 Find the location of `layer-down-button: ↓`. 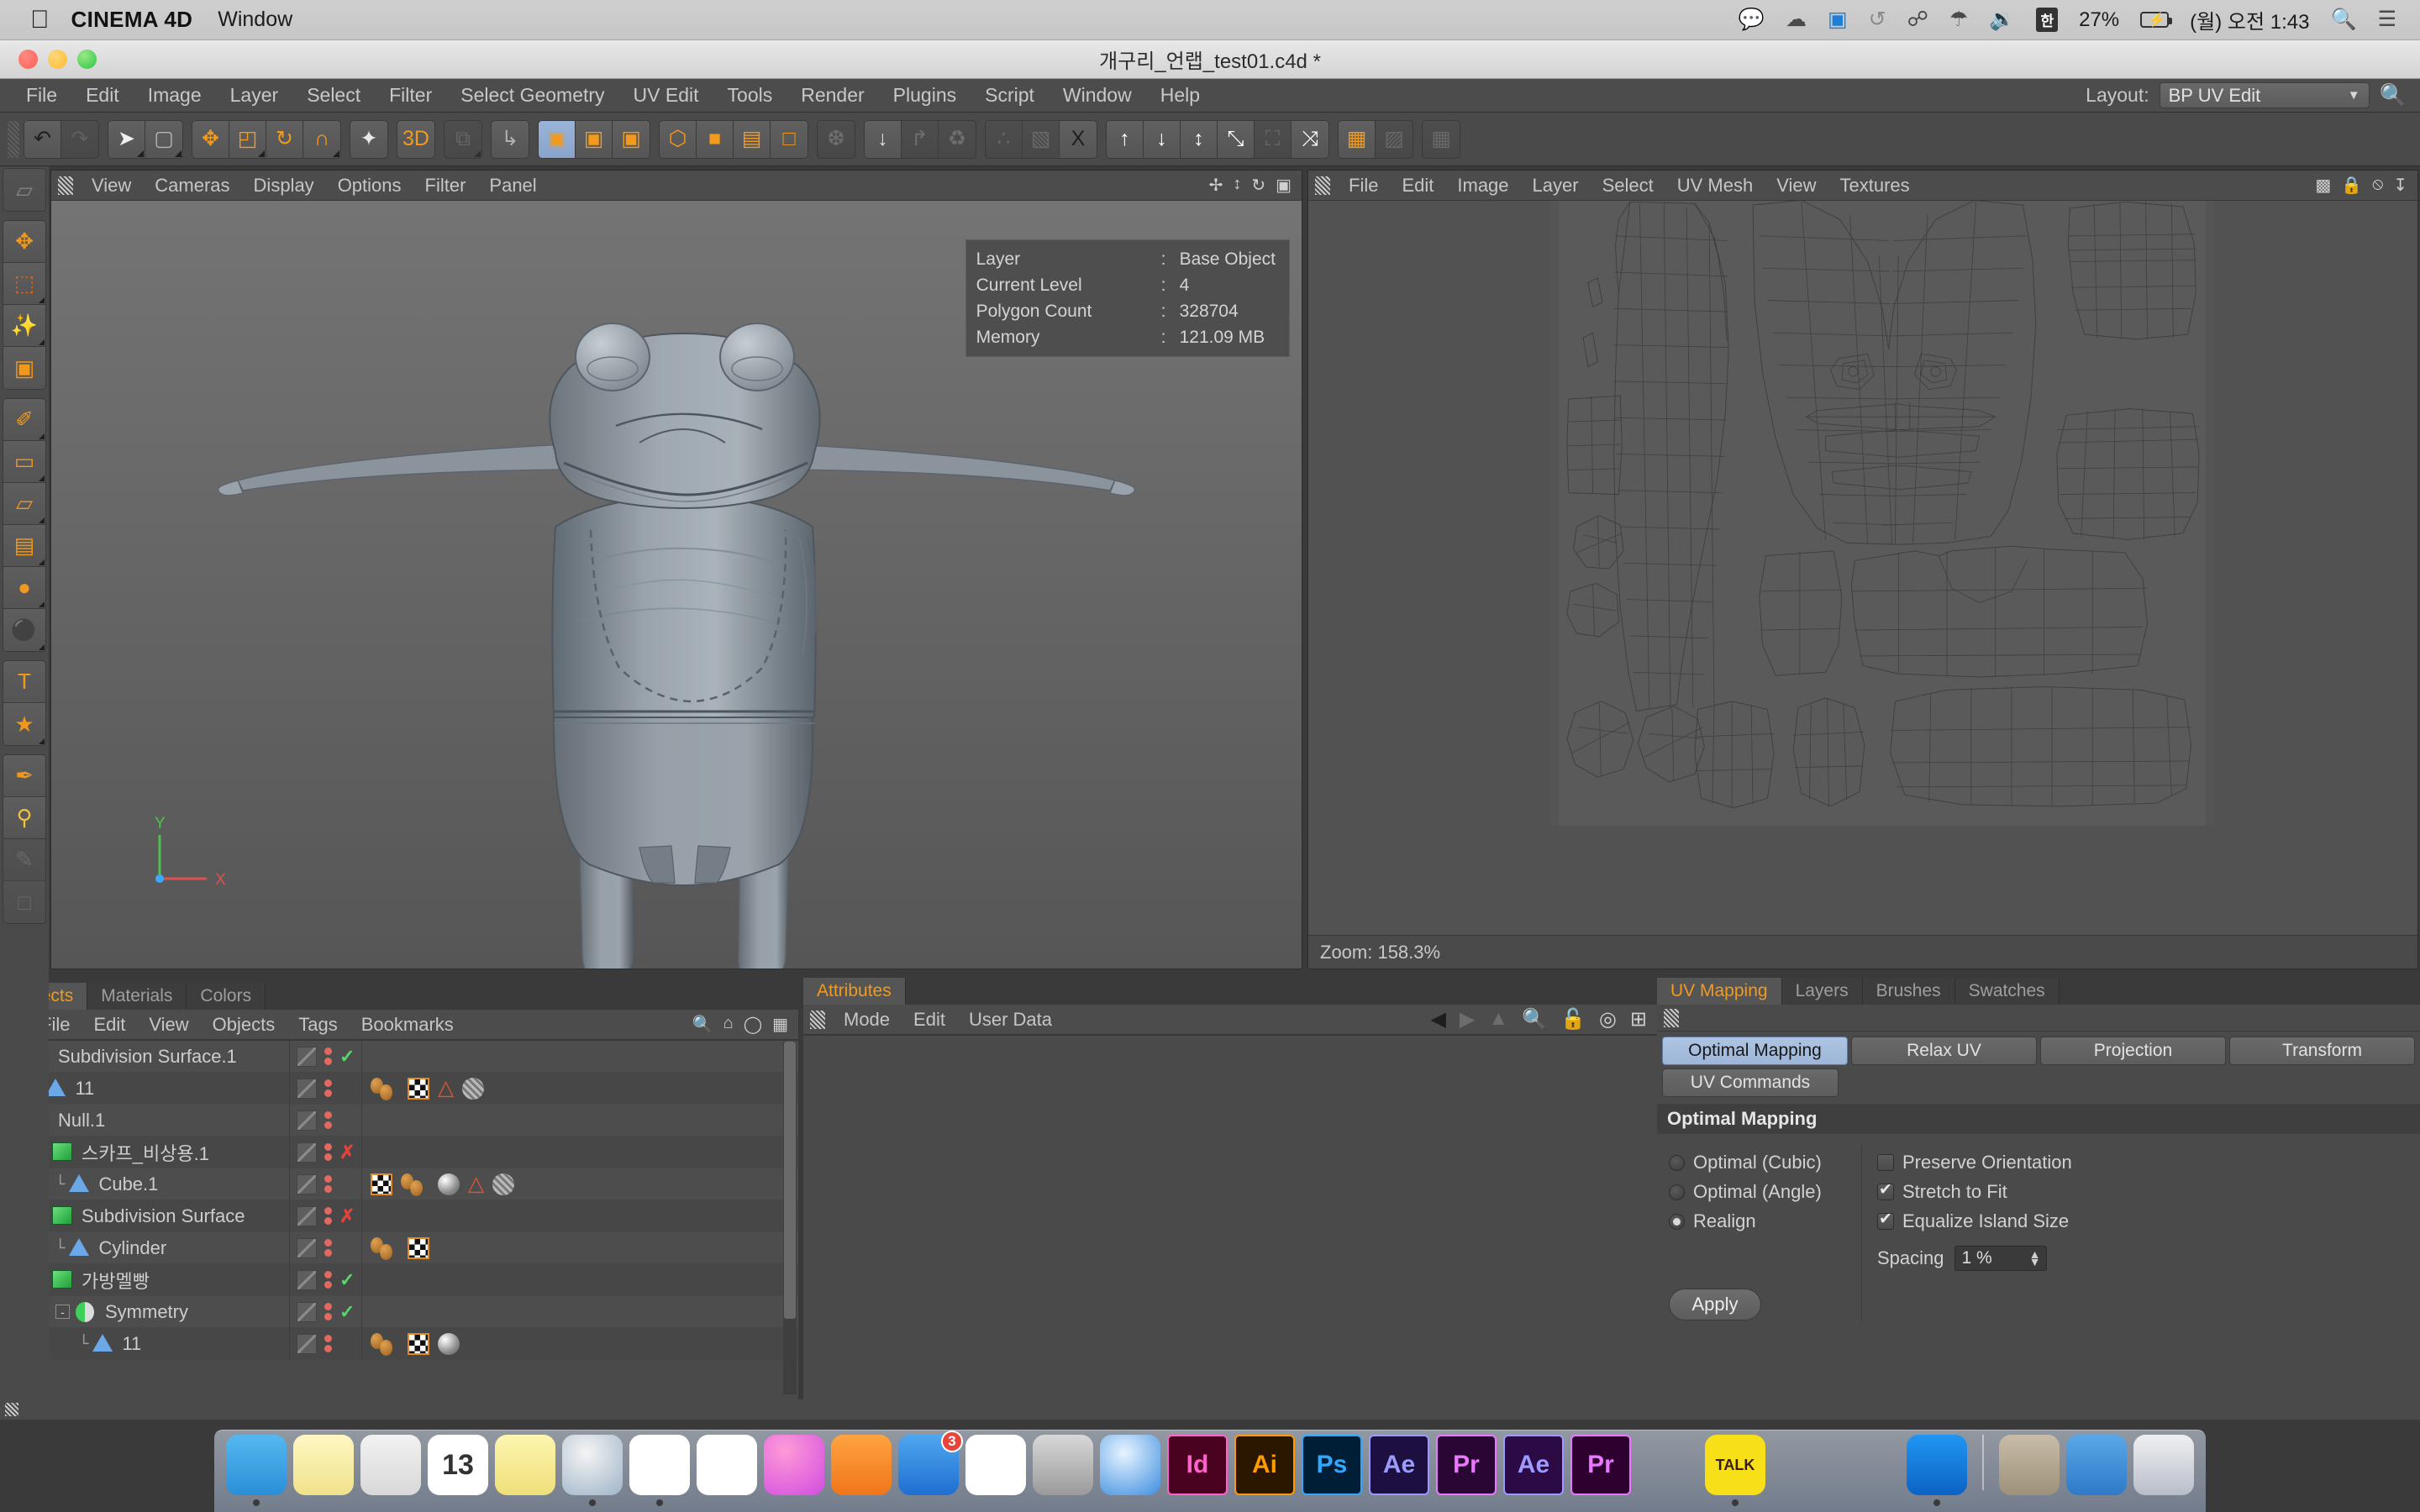

layer-down-button: ↓ is located at coordinates (1163, 139).